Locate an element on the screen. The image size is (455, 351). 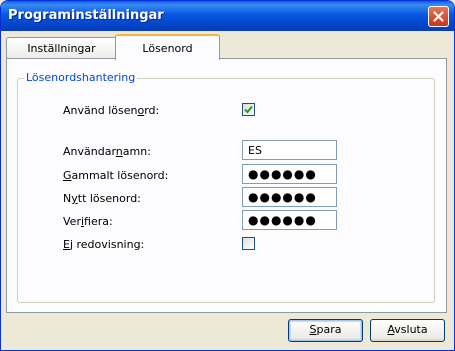
tab-installningar-label: Inställningar is located at coordinates (61, 48).